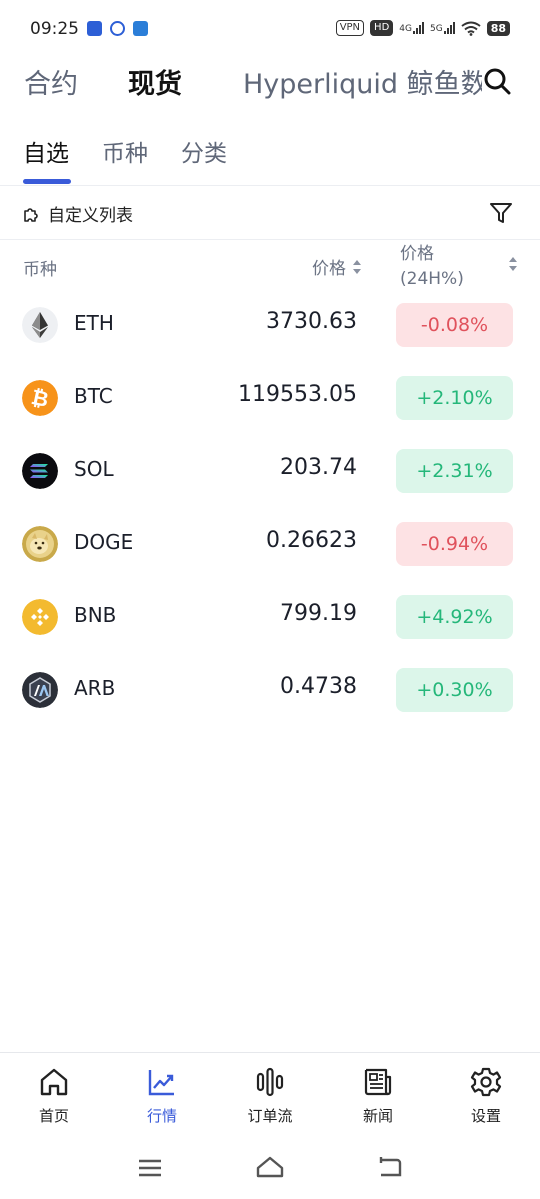 The height and width of the screenshot is (1199, 540). What do you see at coordinates (94, 323) in the screenshot?
I see `coin-symbol: ETH` at bounding box center [94, 323].